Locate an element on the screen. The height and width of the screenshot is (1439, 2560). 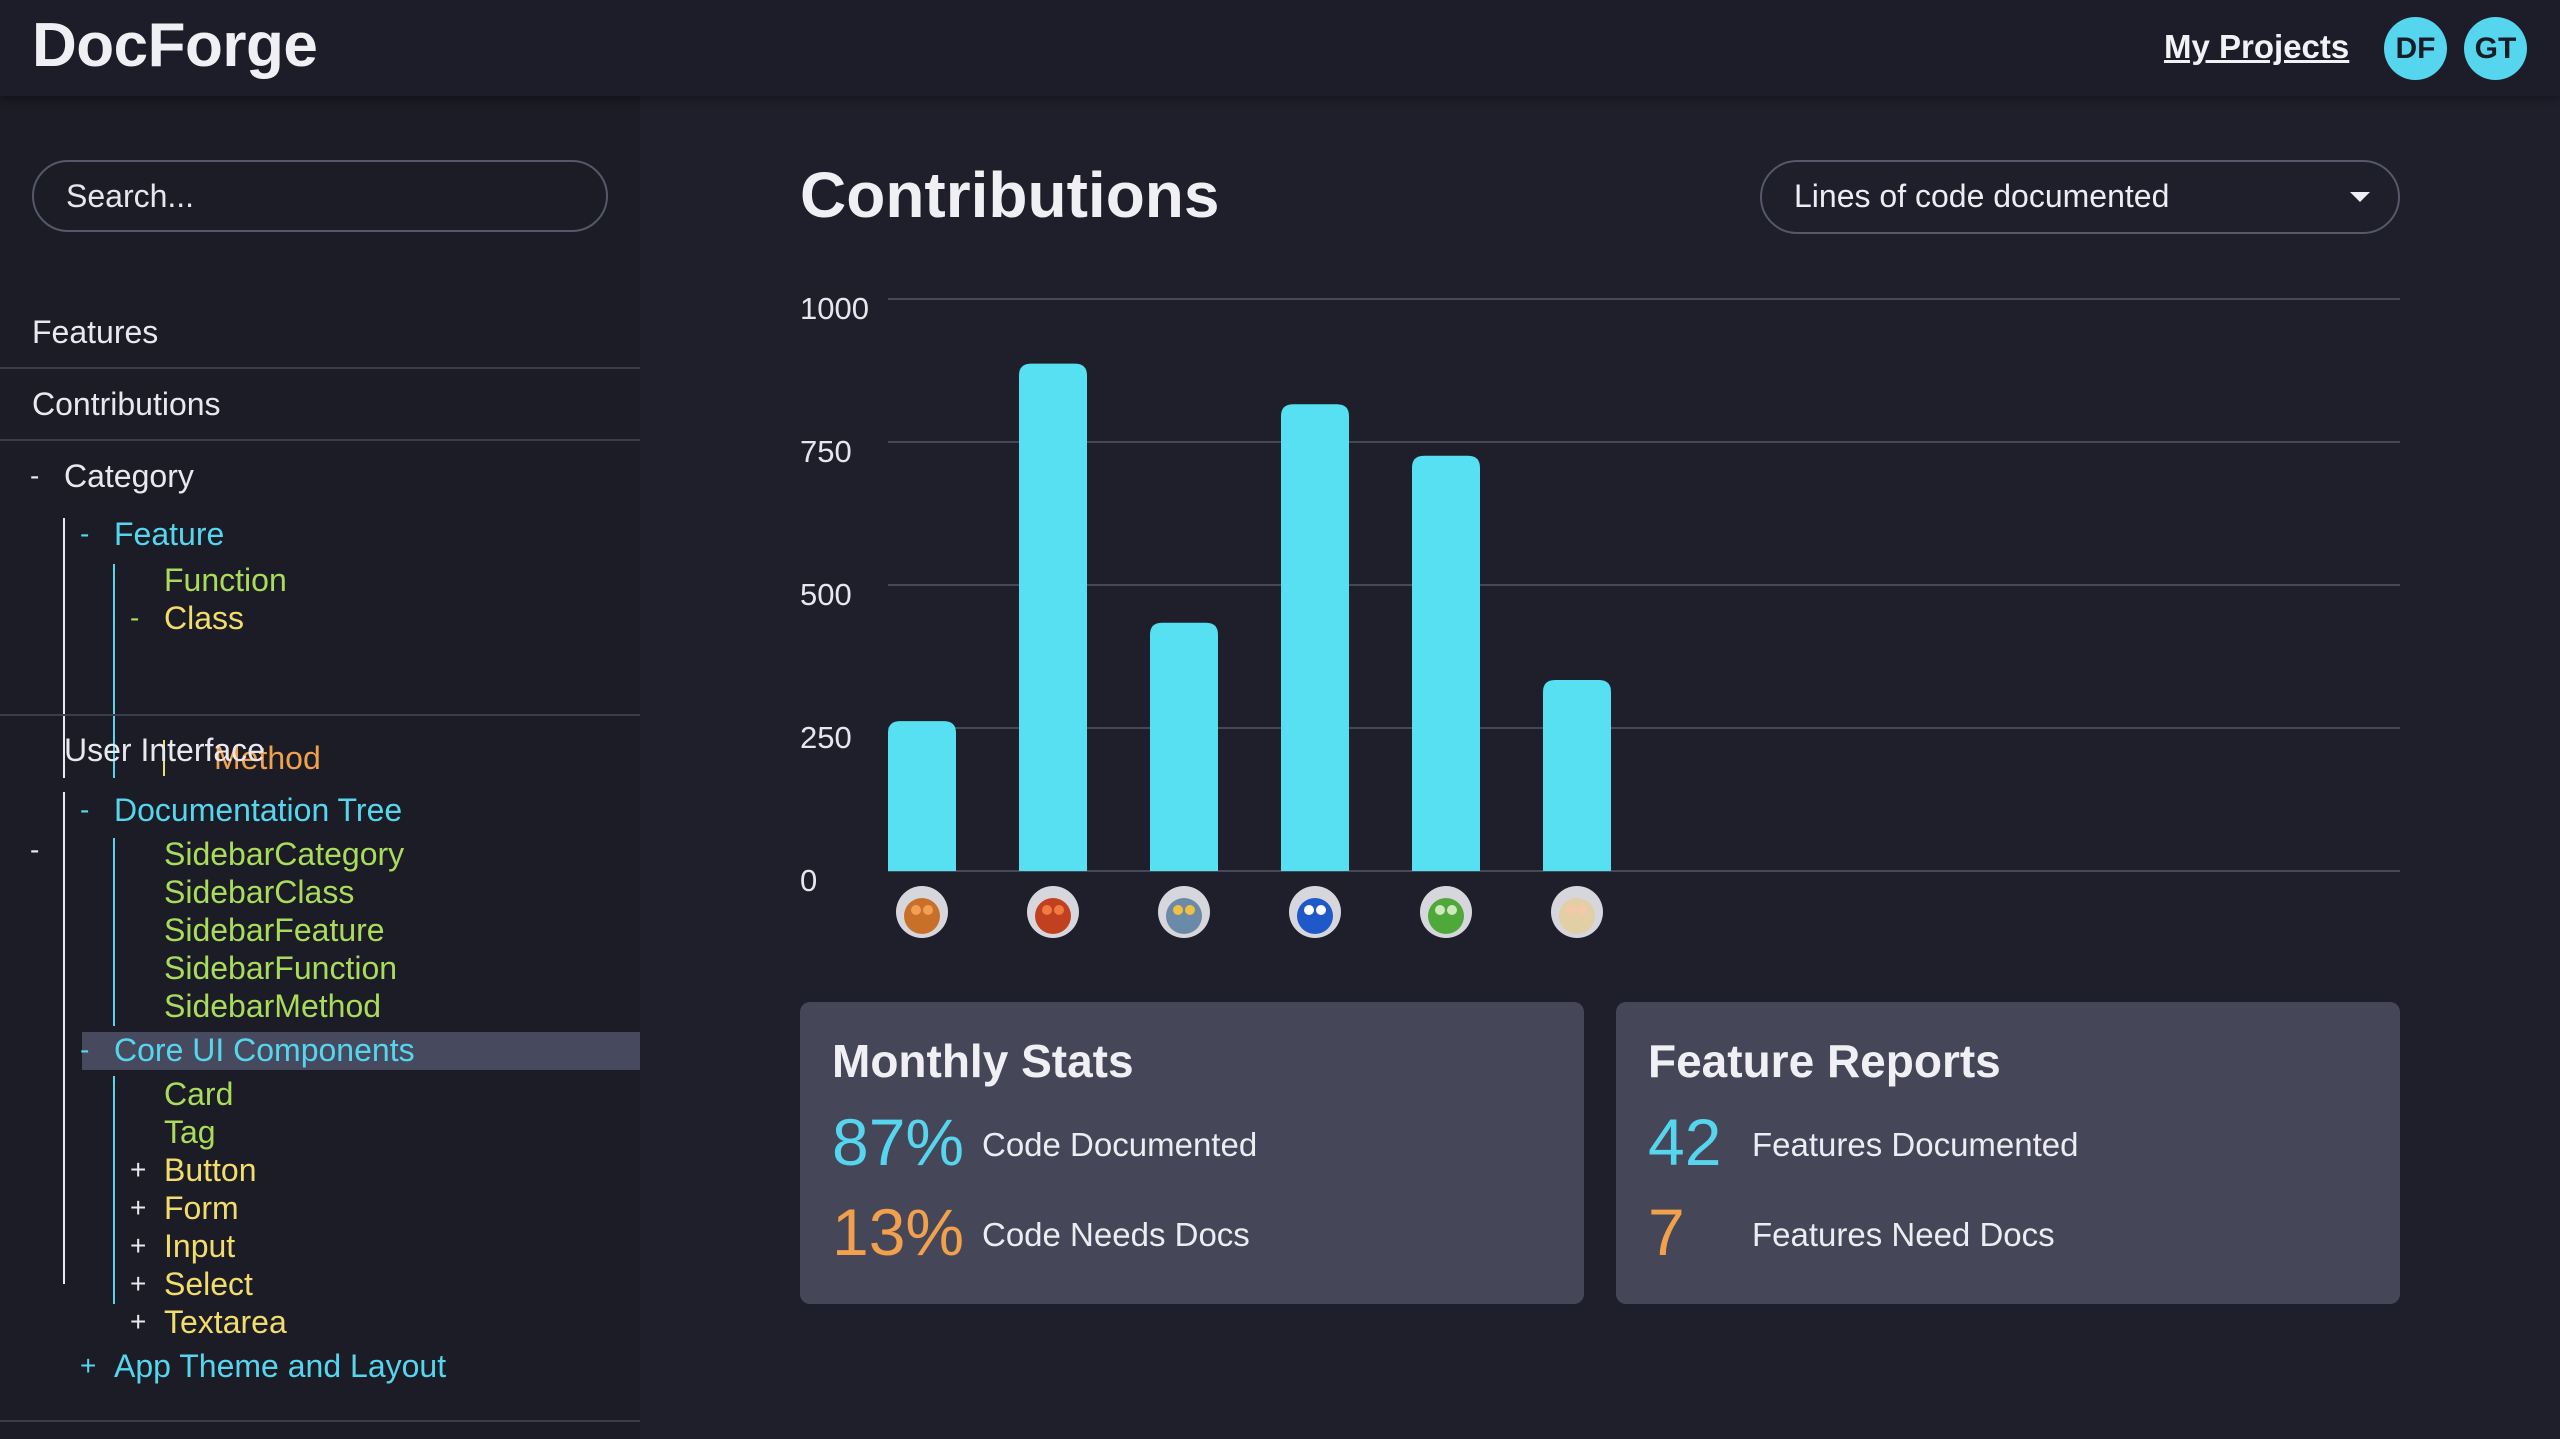
green-frog-puppet-avatar-face is located at coordinates (1446, 916).